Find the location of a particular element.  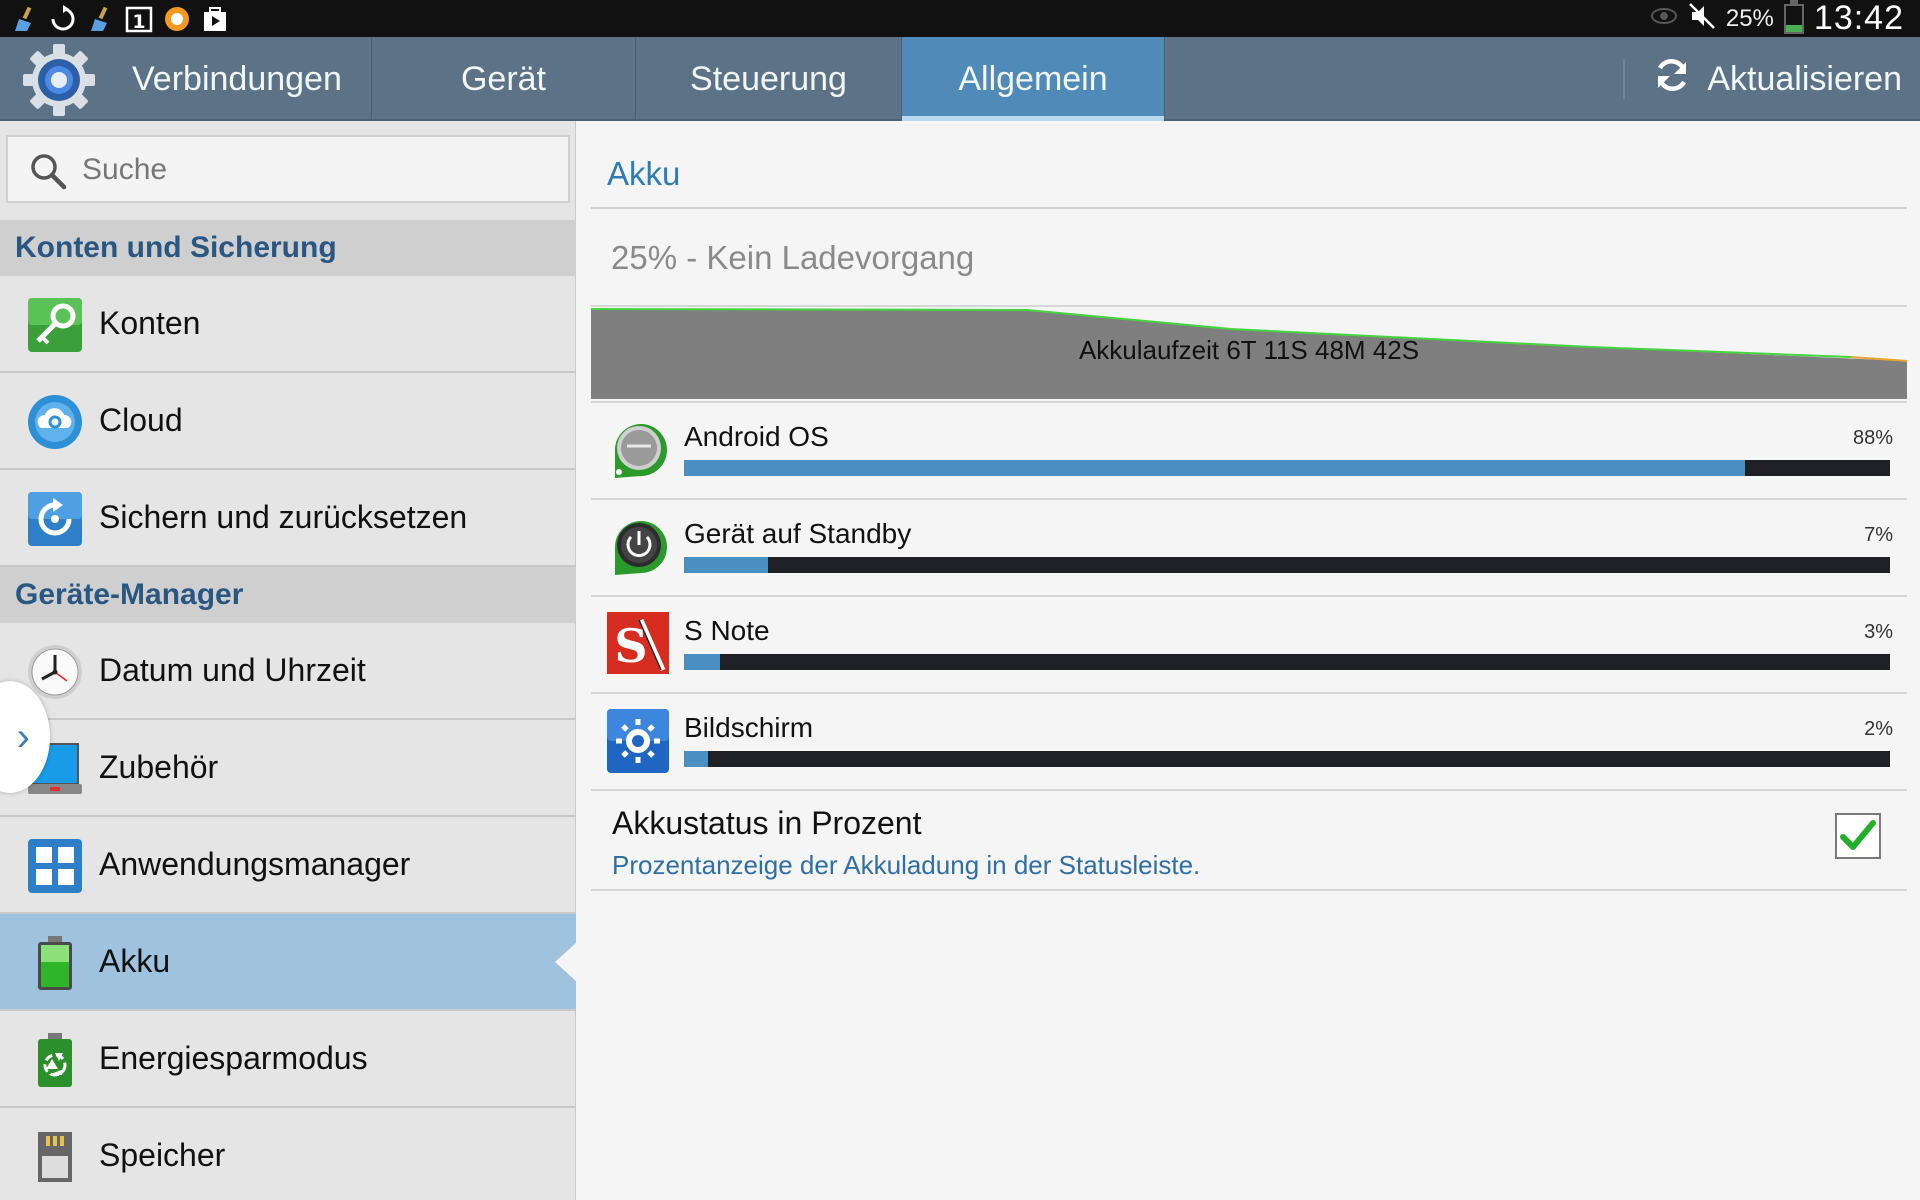

usage-name: S Note is located at coordinates (727, 630).